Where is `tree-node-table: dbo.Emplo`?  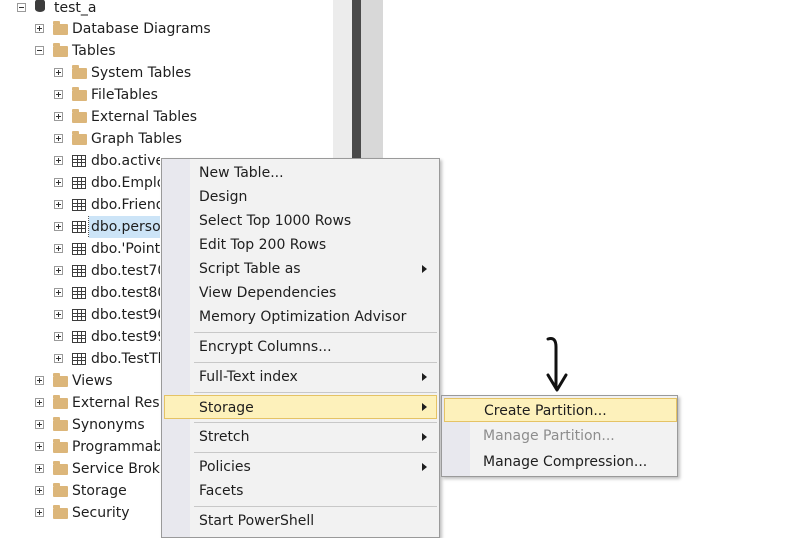
tree-node-table: dbo.Emplo is located at coordinates (80, 183).